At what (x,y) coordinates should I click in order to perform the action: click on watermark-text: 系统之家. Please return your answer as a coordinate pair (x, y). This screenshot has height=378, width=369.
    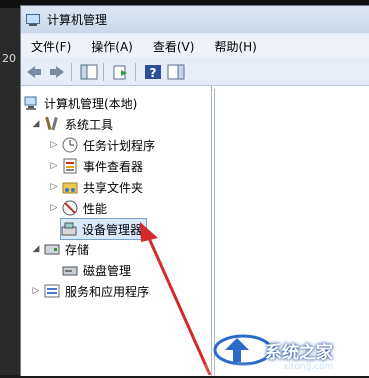
    Looking at the image, I should click on (299, 353).